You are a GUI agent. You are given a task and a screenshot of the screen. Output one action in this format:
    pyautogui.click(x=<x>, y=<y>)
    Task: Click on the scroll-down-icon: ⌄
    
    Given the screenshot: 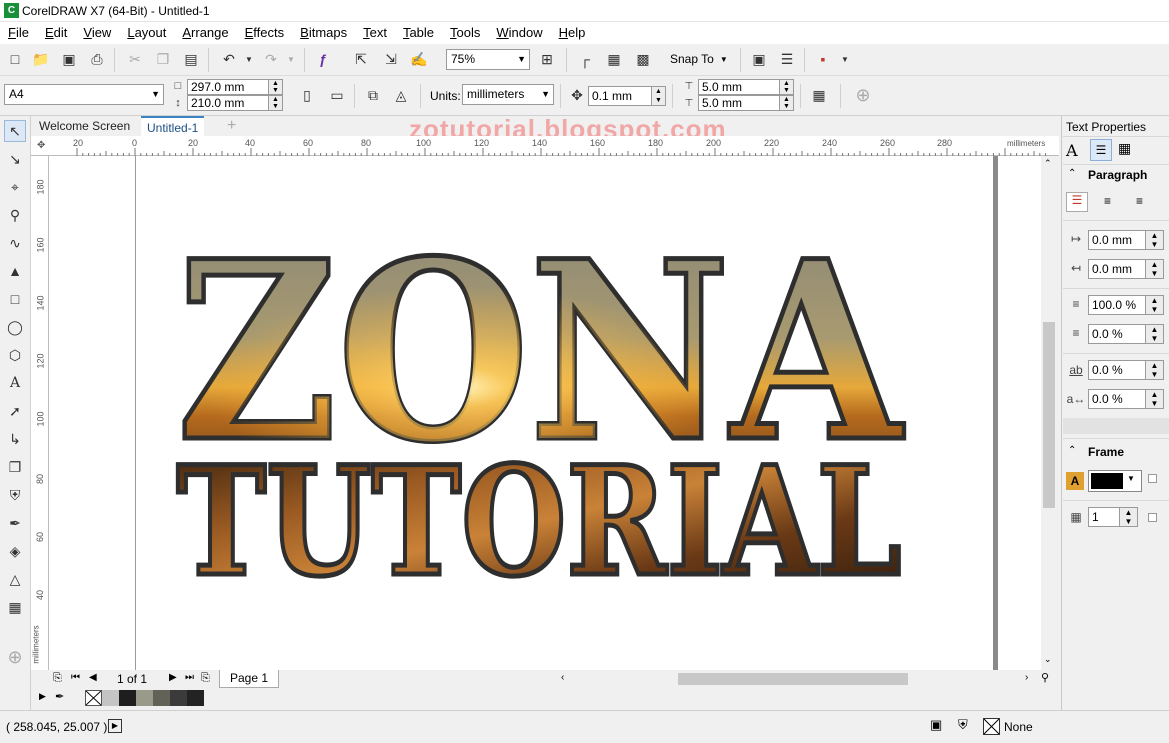 What is the action you would take?
    pyautogui.click(x=1048, y=659)
    